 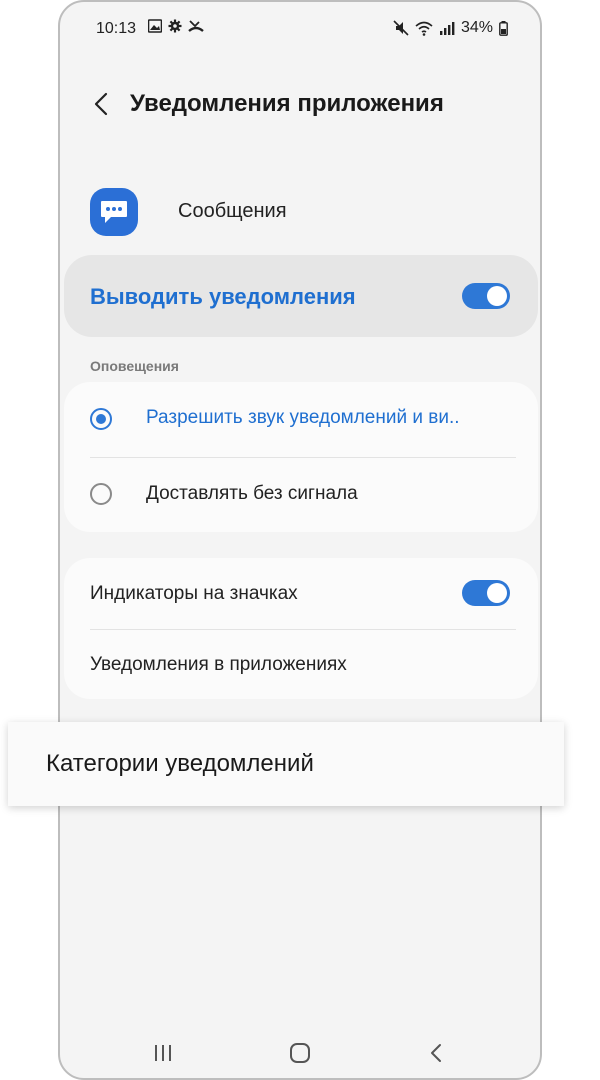 I want to click on alert-option-silent-label: Доставлять без сигнала, so click(x=252, y=493).